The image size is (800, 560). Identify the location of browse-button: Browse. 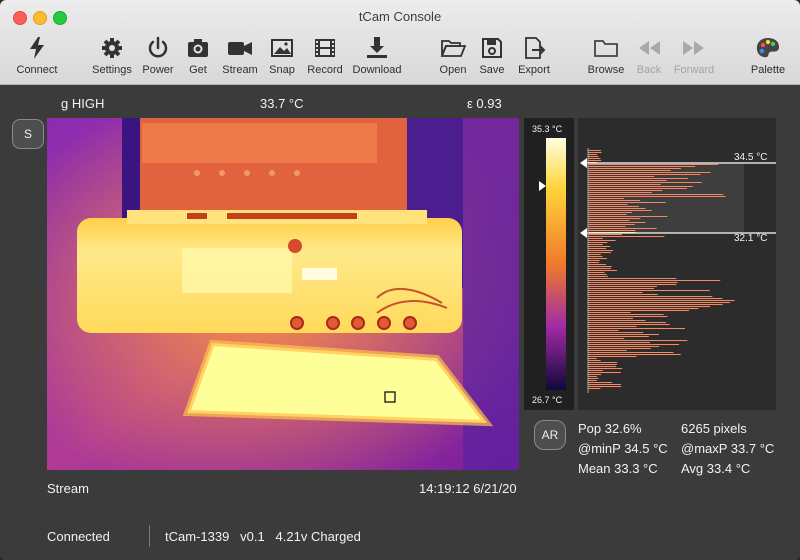
(606, 59).